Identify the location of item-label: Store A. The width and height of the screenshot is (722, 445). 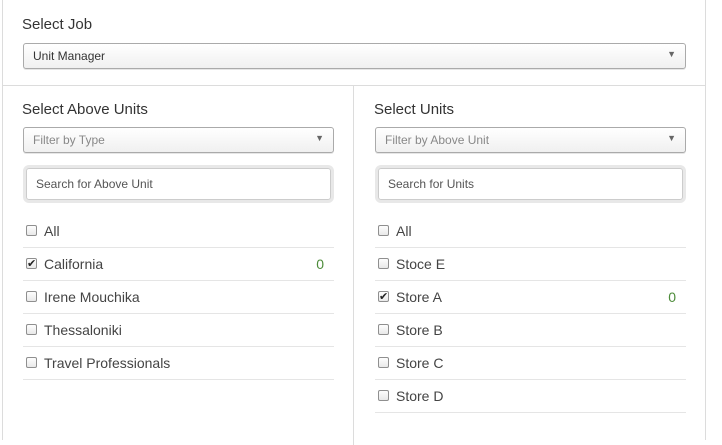
(419, 297).